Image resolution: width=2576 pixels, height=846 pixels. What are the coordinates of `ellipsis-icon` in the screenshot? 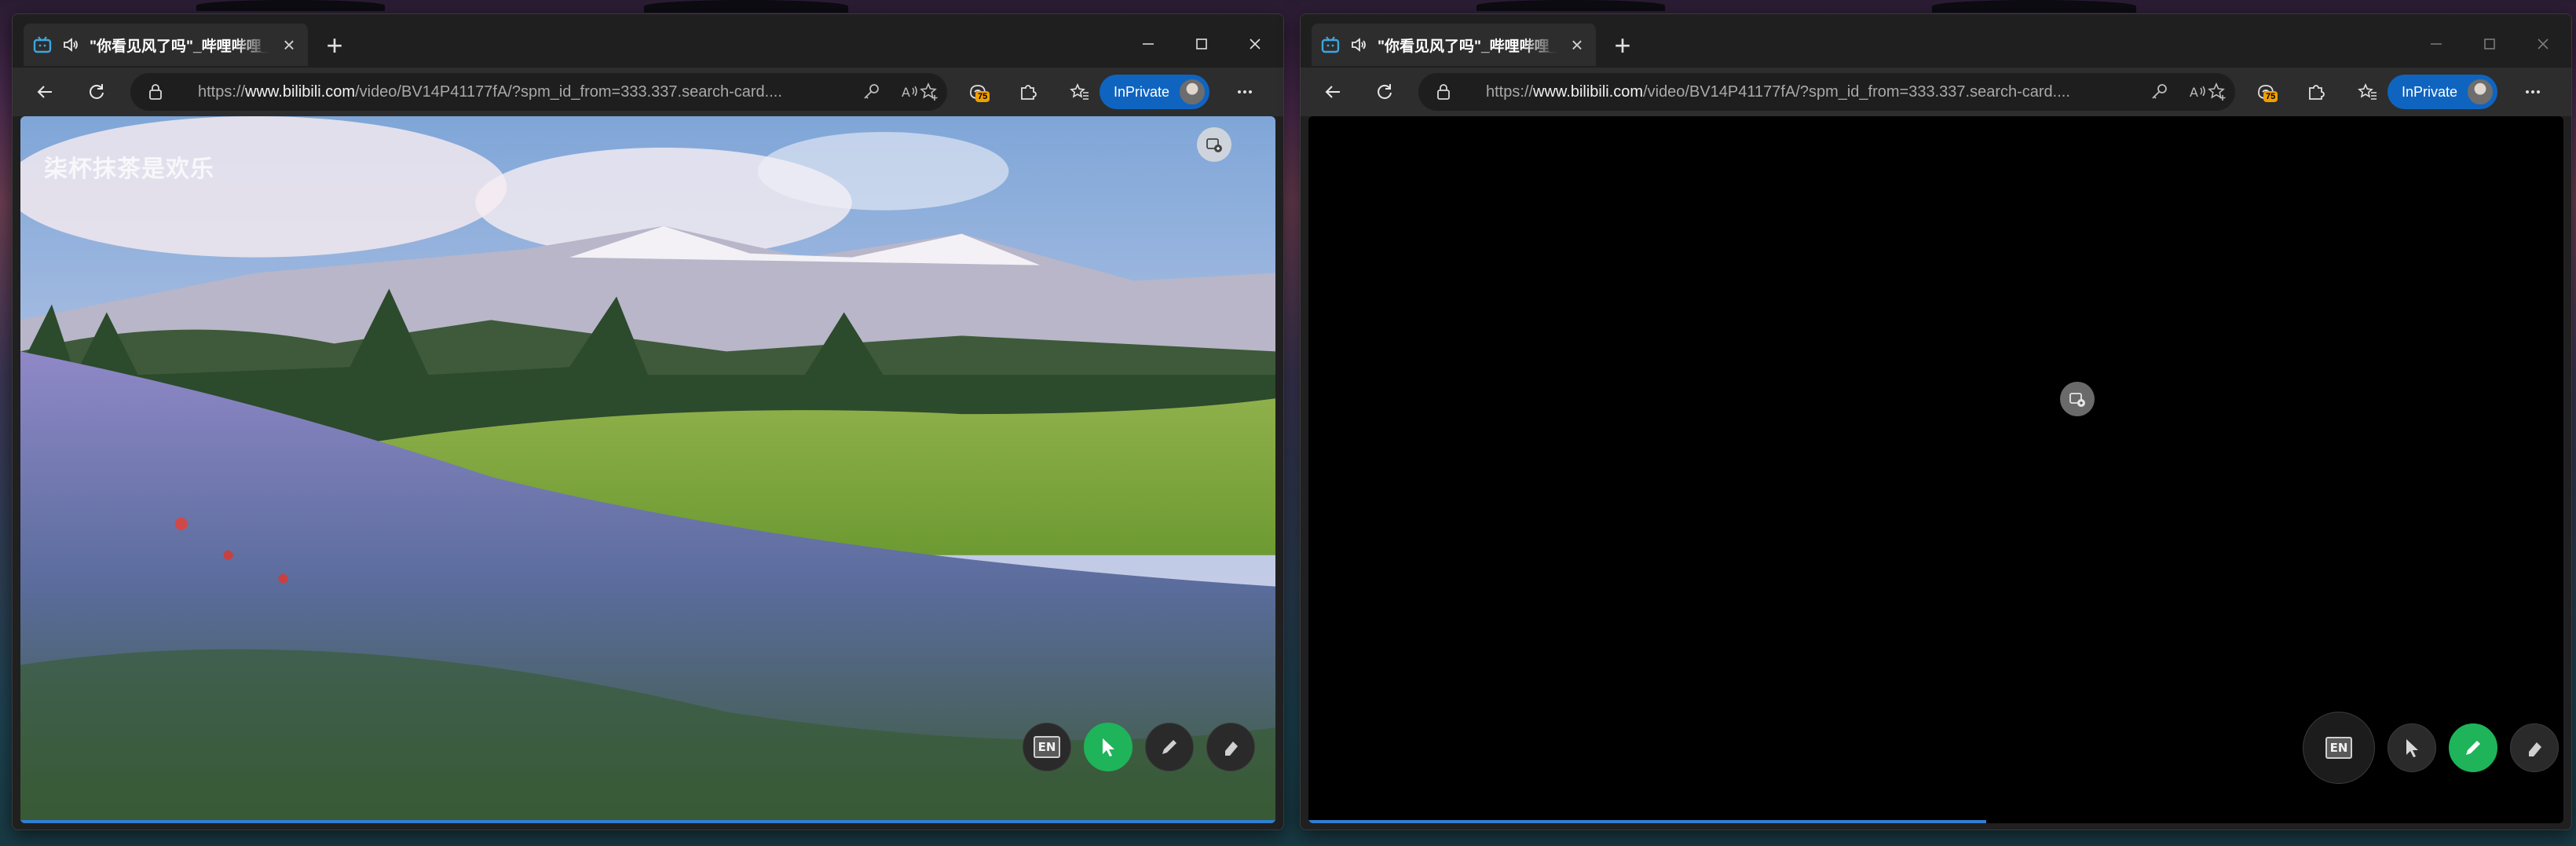 It's located at (1245, 91).